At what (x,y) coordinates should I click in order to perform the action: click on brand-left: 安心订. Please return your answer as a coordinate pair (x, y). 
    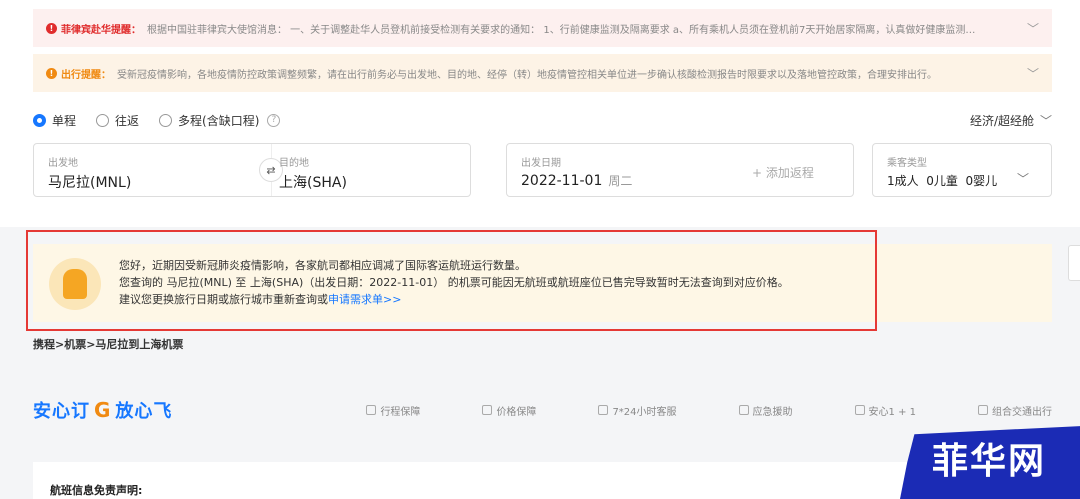
    Looking at the image, I should click on (61, 411).